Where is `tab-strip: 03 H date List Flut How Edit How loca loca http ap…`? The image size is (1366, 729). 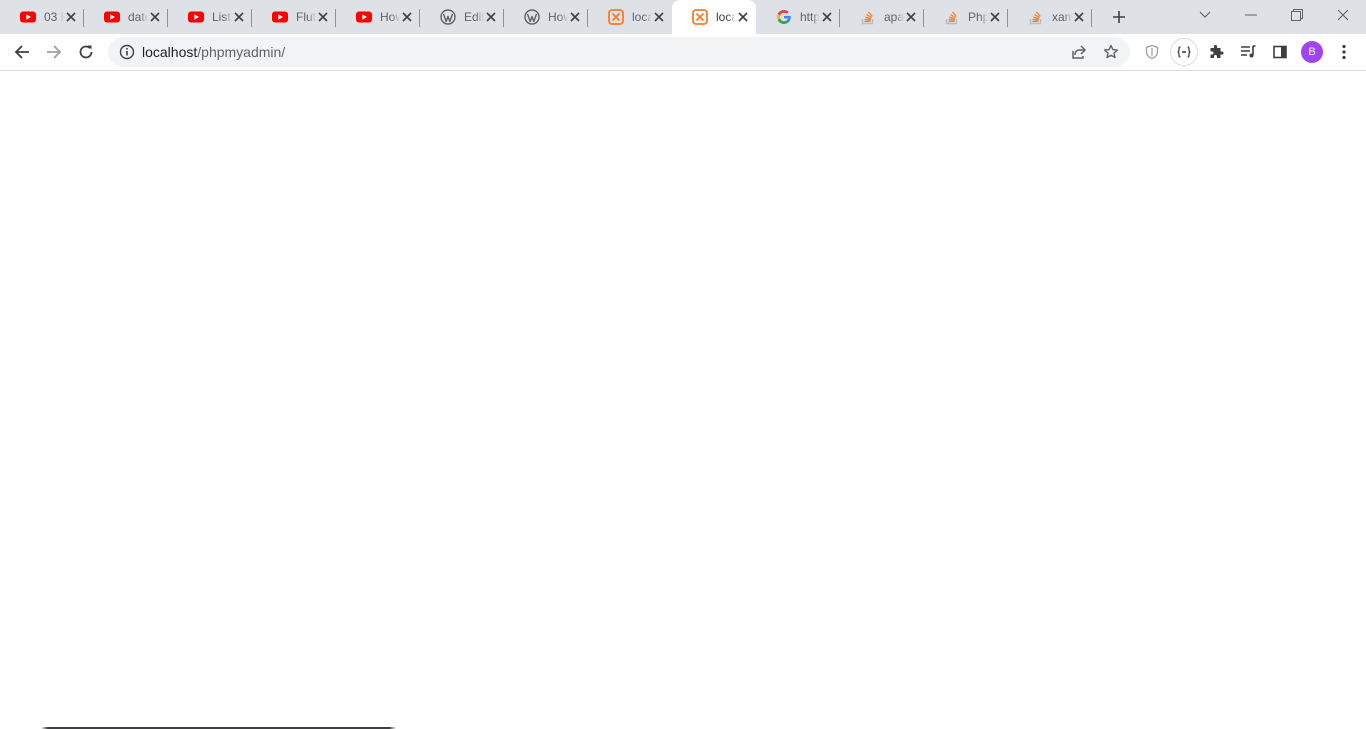
tab-strip: 03 H date List Flut How Edit How loca loca http ap… is located at coordinates (683, 17).